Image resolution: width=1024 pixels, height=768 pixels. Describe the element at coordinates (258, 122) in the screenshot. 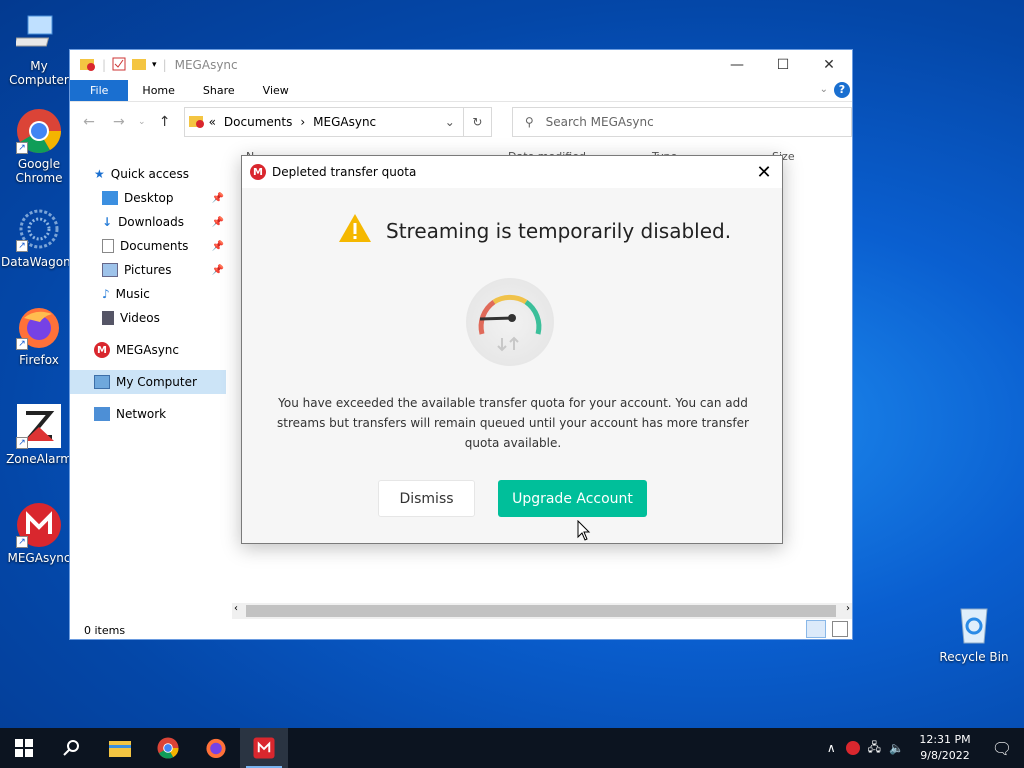

I see `breadcrumb-documents: Documents` at that location.